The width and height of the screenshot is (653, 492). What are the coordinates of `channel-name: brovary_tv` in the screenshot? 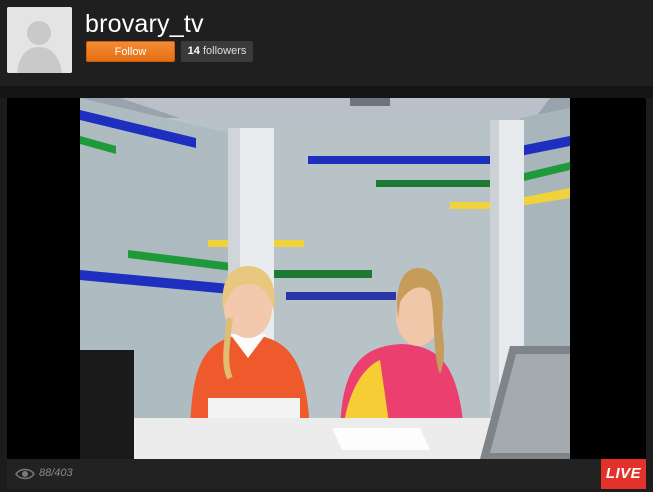 It's located at (144, 24).